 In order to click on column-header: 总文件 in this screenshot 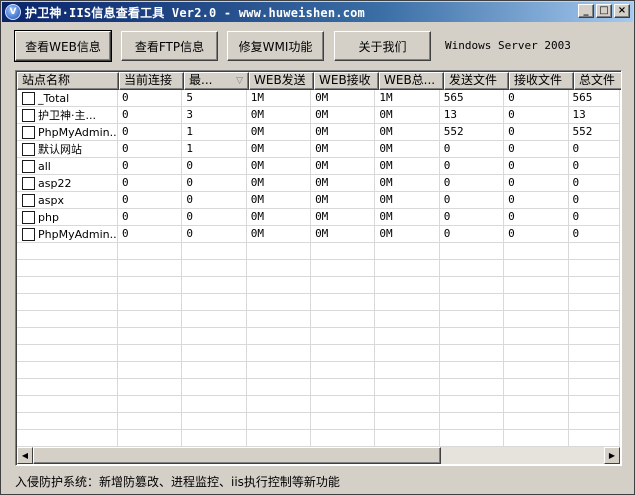, I will do `click(597, 81)`.